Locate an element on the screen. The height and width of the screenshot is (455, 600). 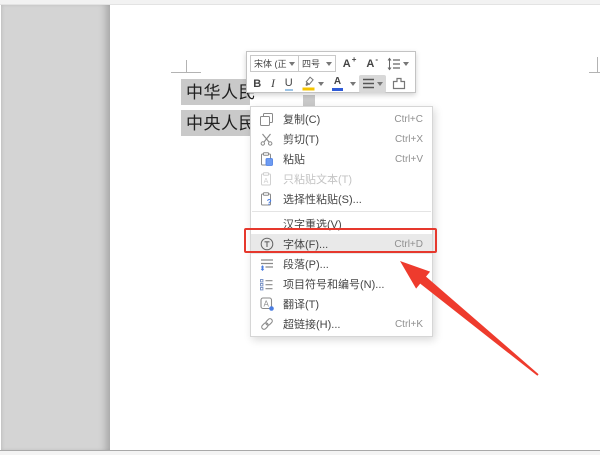
underline-button: U is located at coordinates (288, 84).